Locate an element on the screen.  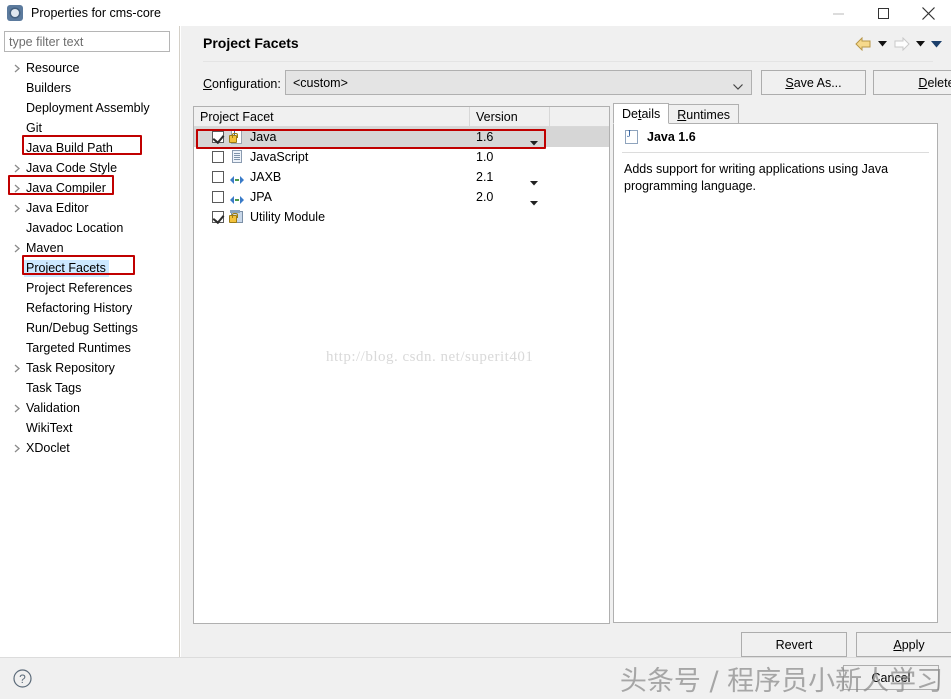
sidebar-item-label: Java Editor is located at coordinates (57, 207).